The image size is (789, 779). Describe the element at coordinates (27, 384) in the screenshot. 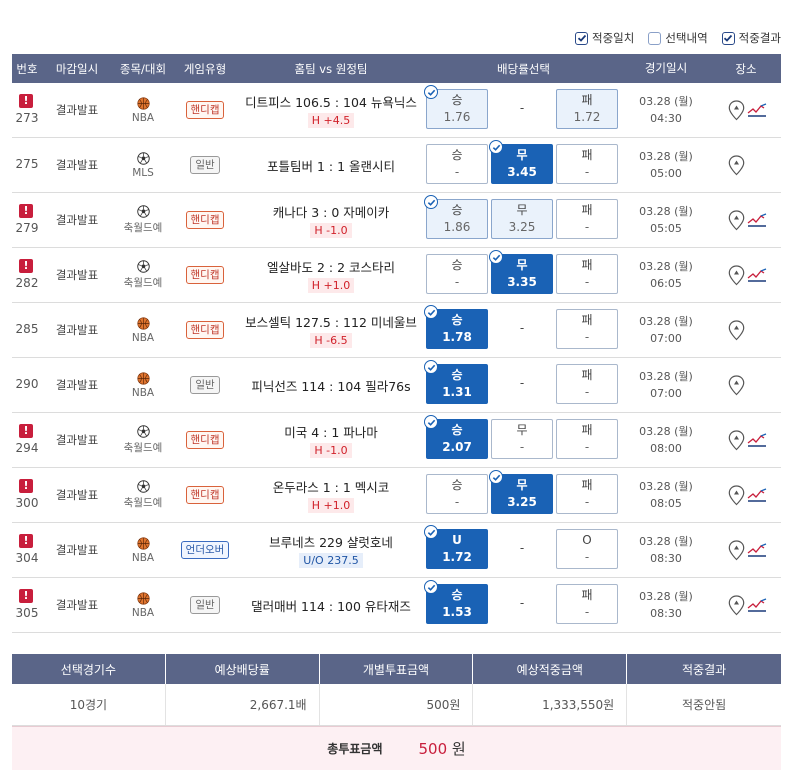

I see `row-number: 290` at that location.